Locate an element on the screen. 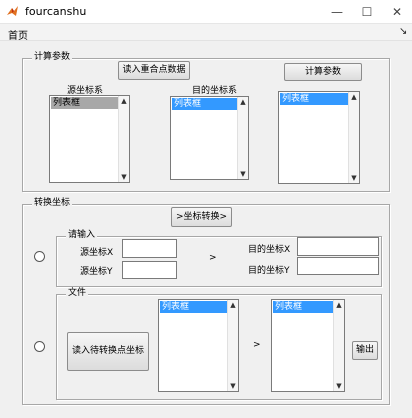 This screenshot has width=412, height=418. close-icon: ✕ is located at coordinates (397, 12).